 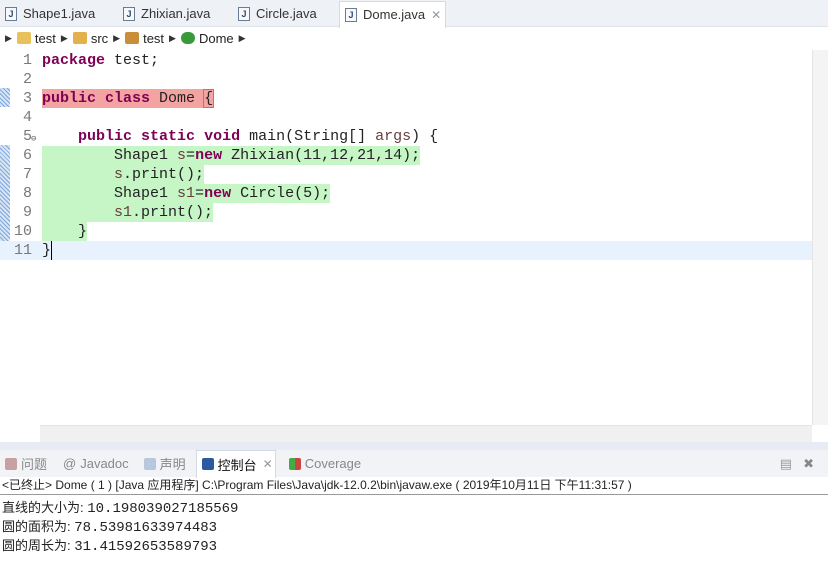 I want to click on coverage-icon, so click(x=294, y=463).